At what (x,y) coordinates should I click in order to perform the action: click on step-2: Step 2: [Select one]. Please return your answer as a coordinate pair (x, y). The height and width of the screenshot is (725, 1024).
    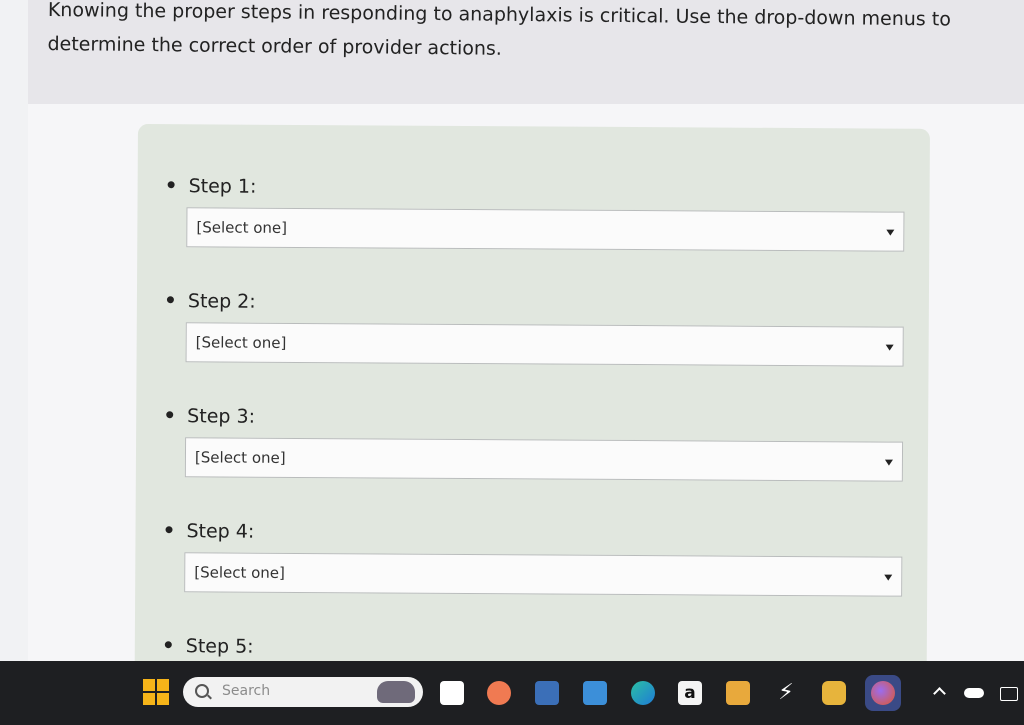
    Looking at the image, I should click on (533, 328).